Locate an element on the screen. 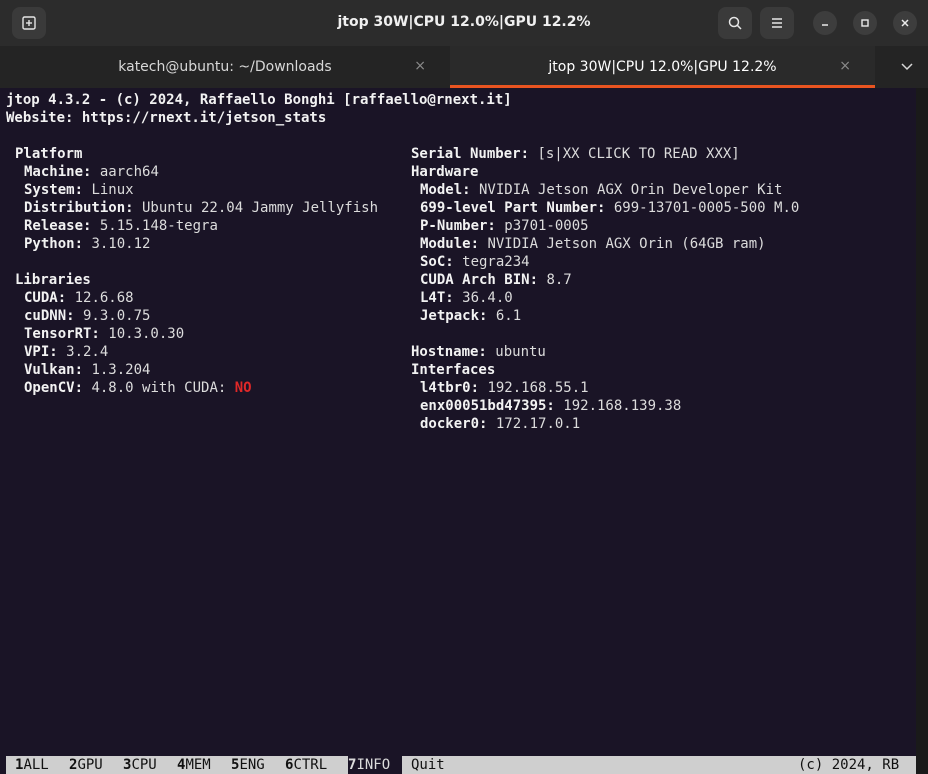  lib-cudnn: cuDNN: 9.3.0.75 is located at coordinates (87, 316).